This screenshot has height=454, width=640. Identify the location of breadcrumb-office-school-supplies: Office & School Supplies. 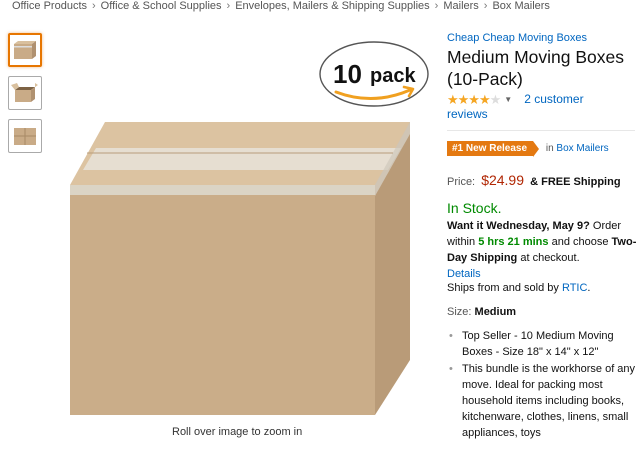
(161, 6).